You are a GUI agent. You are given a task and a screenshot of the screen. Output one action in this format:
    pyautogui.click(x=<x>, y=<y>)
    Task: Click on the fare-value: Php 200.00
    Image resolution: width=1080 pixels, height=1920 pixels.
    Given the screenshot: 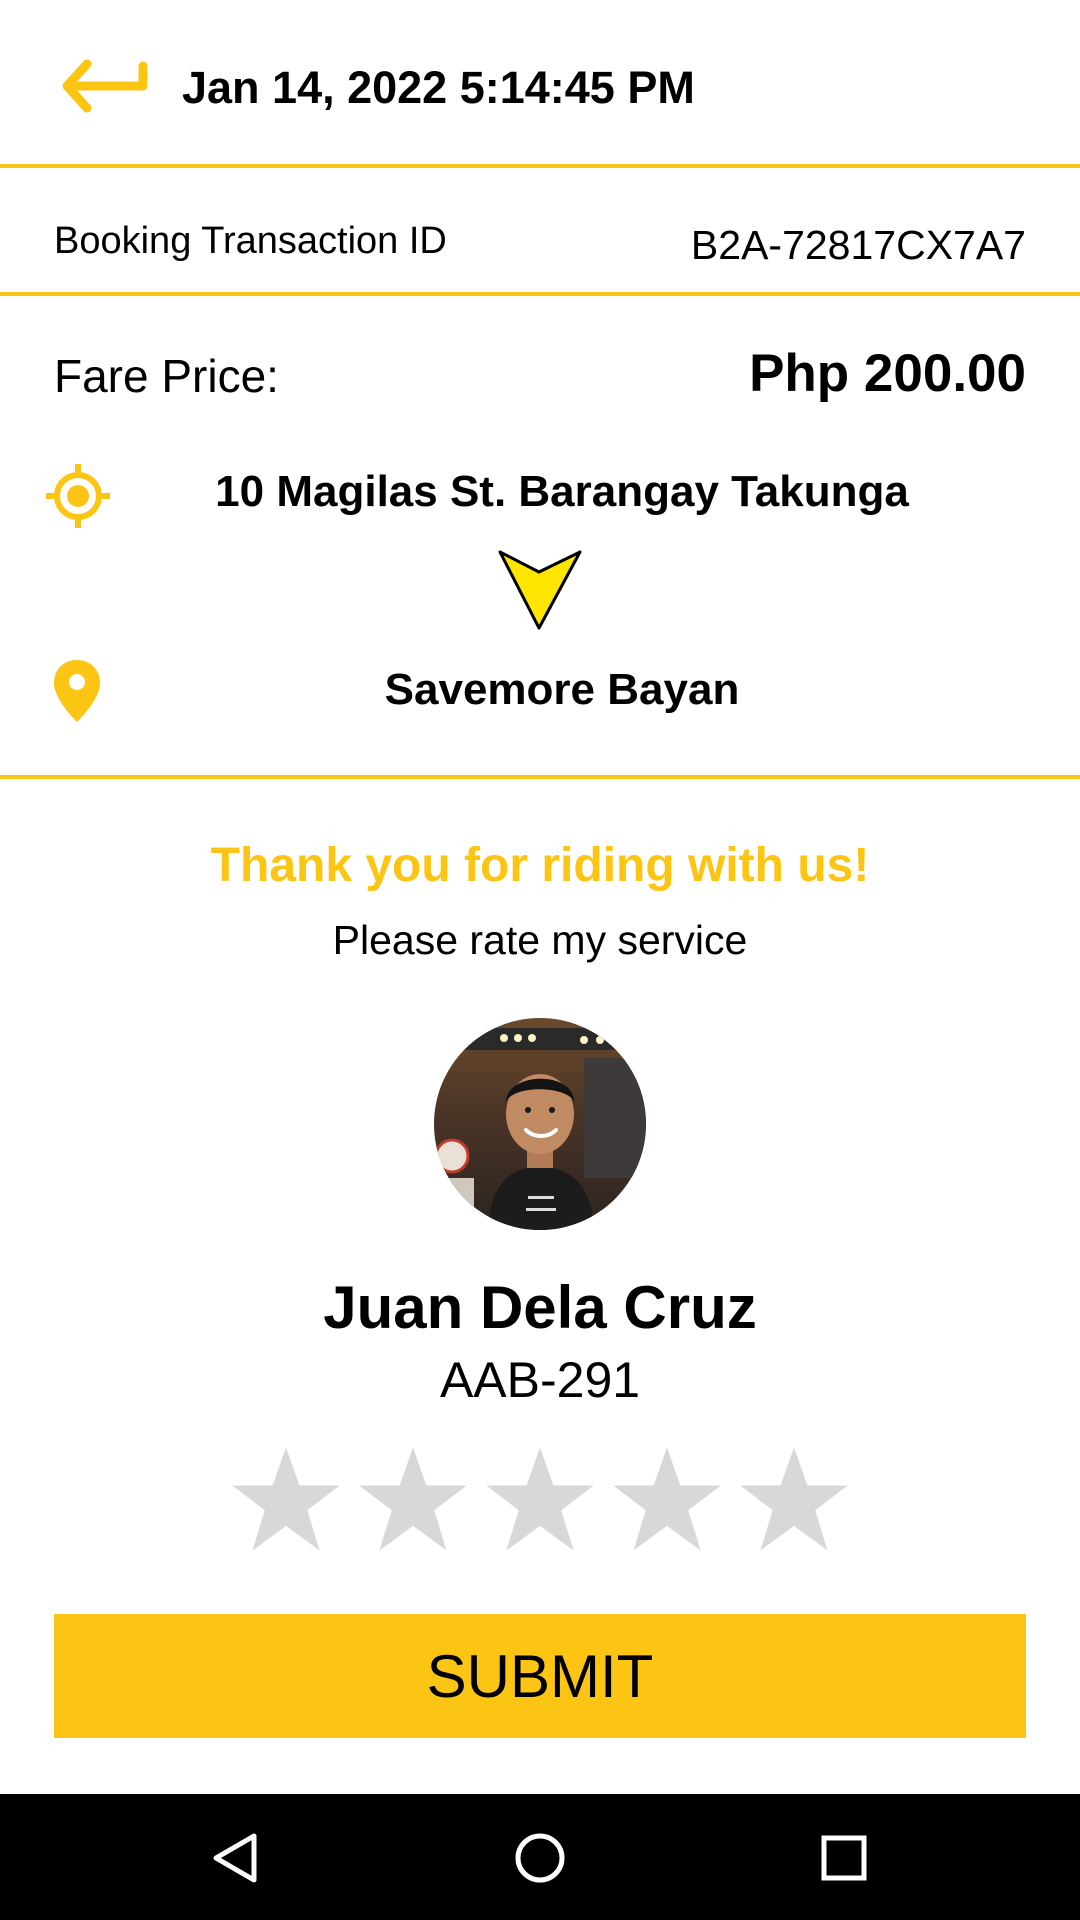 What is the action you would take?
    pyautogui.click(x=887, y=373)
    